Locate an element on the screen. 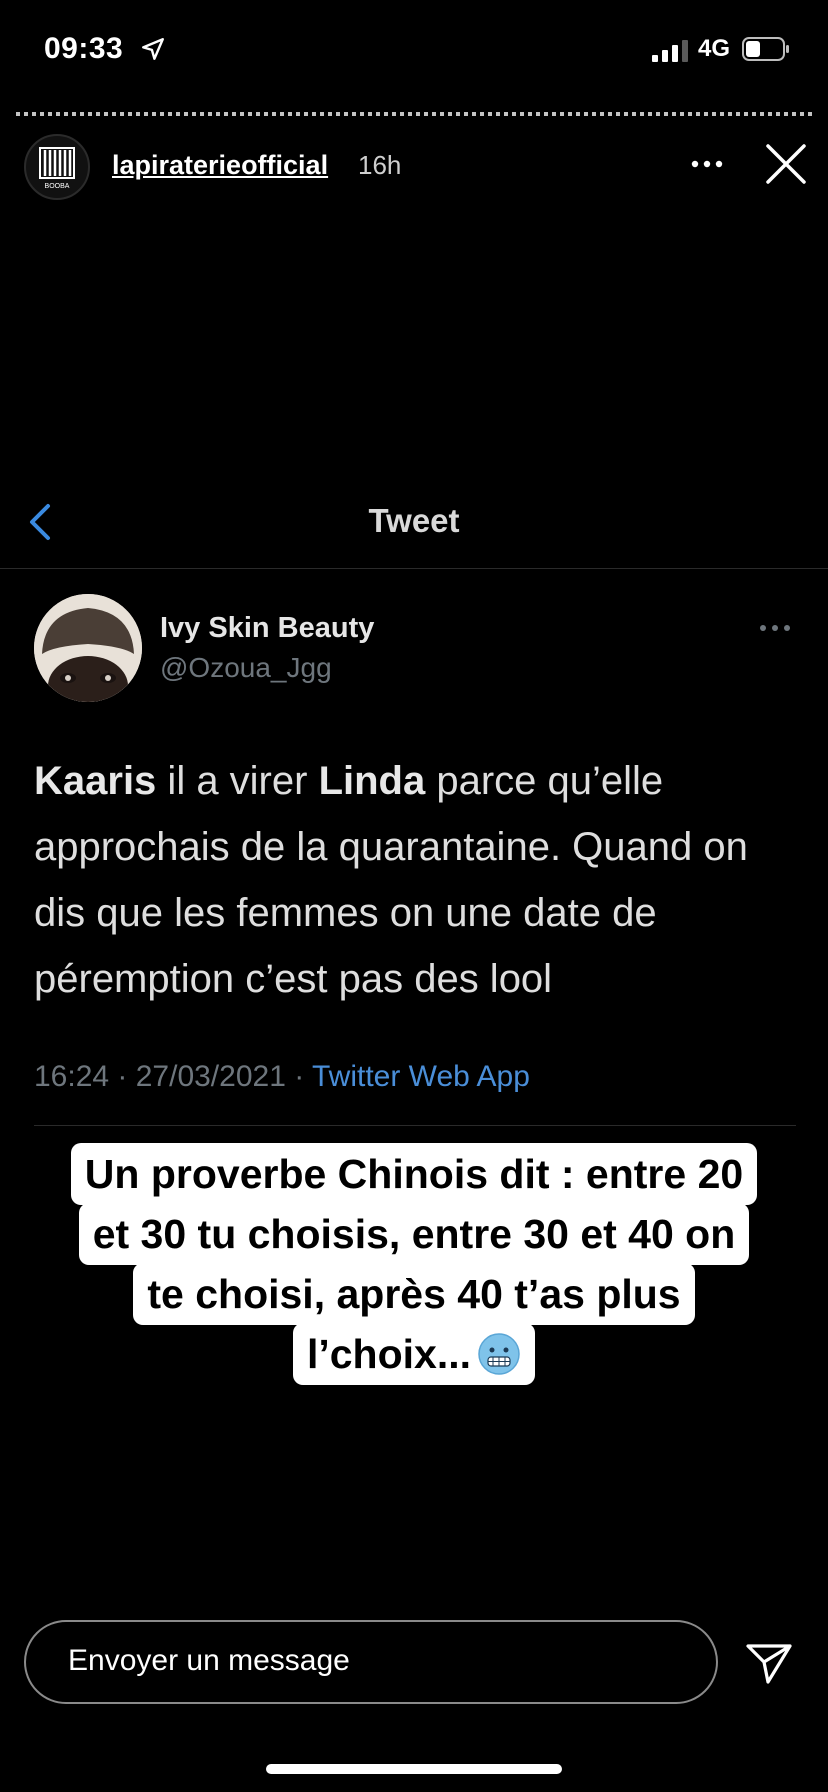  divider is located at coordinates (415, 1125).